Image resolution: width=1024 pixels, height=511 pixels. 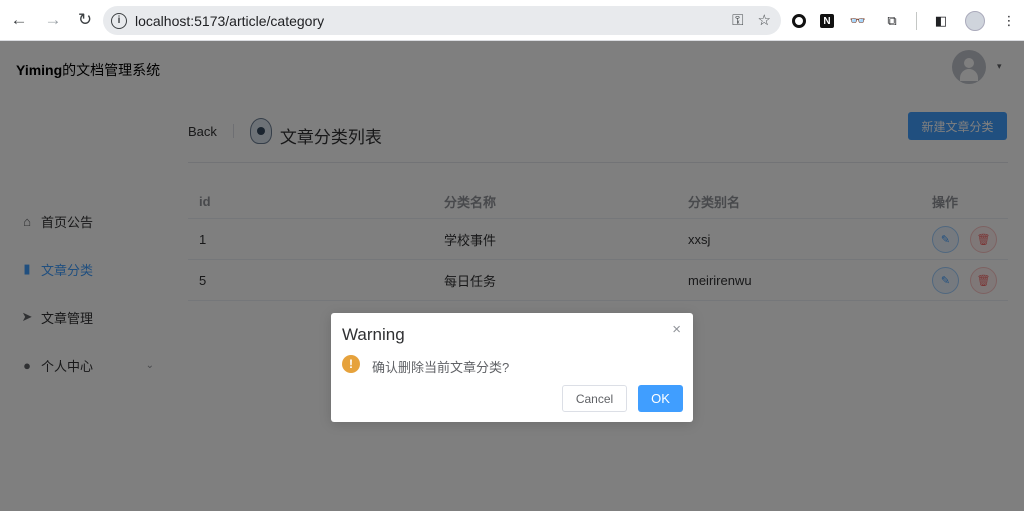 What do you see at coordinates (764, 20) in the screenshot?
I see `bookmark-star-icon: ☆` at bounding box center [764, 20].